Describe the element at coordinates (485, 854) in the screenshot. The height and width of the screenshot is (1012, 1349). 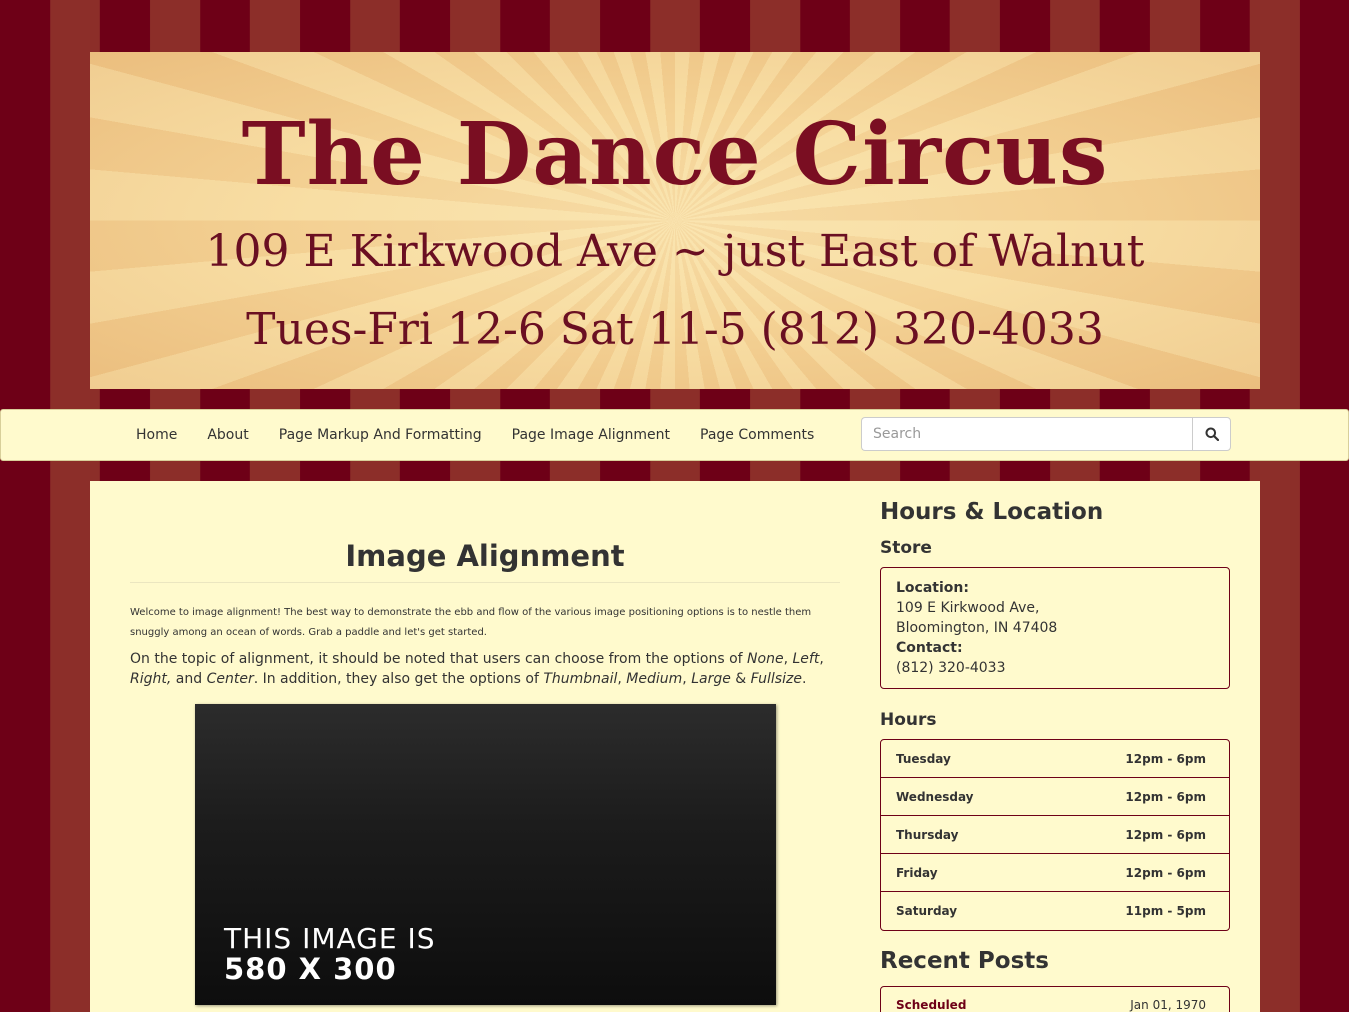
I see `placeholder-image: THIS IMAGE IS 580 X 300` at that location.